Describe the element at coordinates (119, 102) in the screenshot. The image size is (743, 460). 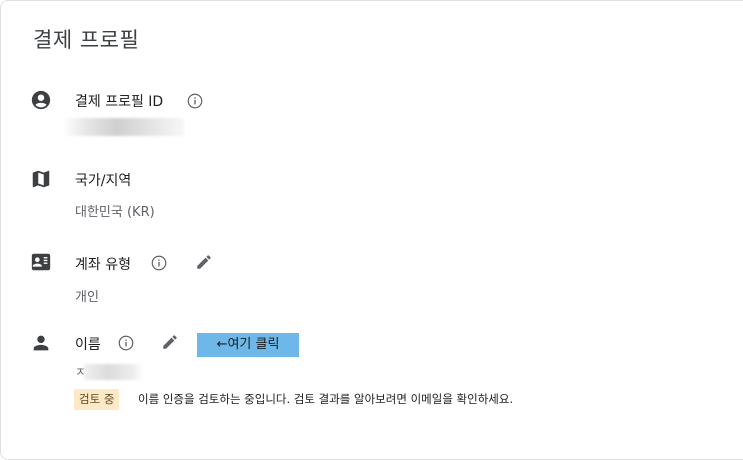
I see `profile-id-label: 결제 프로필 ID` at that location.